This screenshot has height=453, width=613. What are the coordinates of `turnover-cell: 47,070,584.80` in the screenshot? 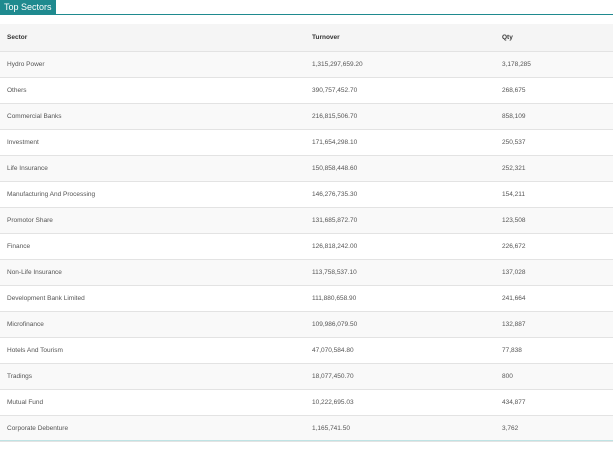 It's located at (333, 350).